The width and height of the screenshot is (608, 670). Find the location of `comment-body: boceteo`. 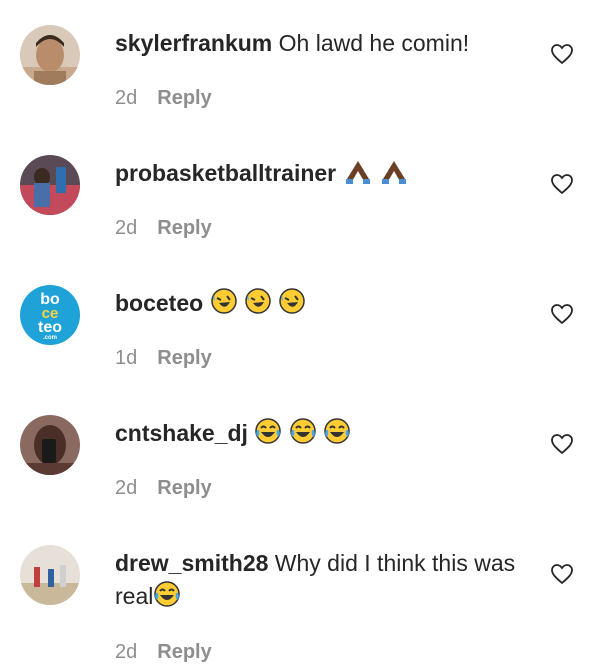

comment-body: boceteo is located at coordinates (325, 305).